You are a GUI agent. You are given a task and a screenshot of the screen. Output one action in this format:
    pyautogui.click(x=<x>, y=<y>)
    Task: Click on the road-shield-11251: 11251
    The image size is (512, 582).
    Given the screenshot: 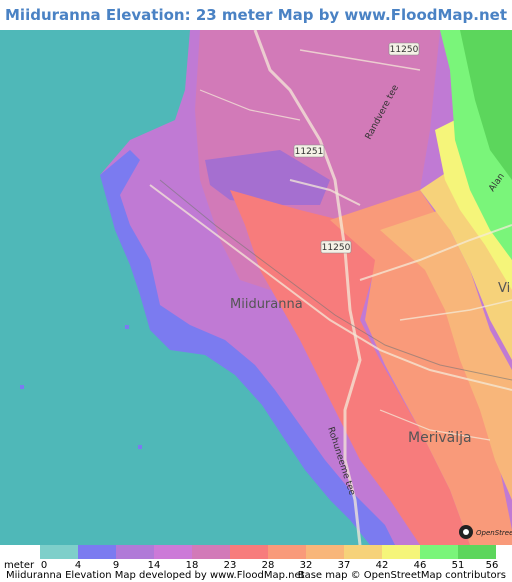 What is the action you would take?
    pyautogui.click(x=309, y=151)
    